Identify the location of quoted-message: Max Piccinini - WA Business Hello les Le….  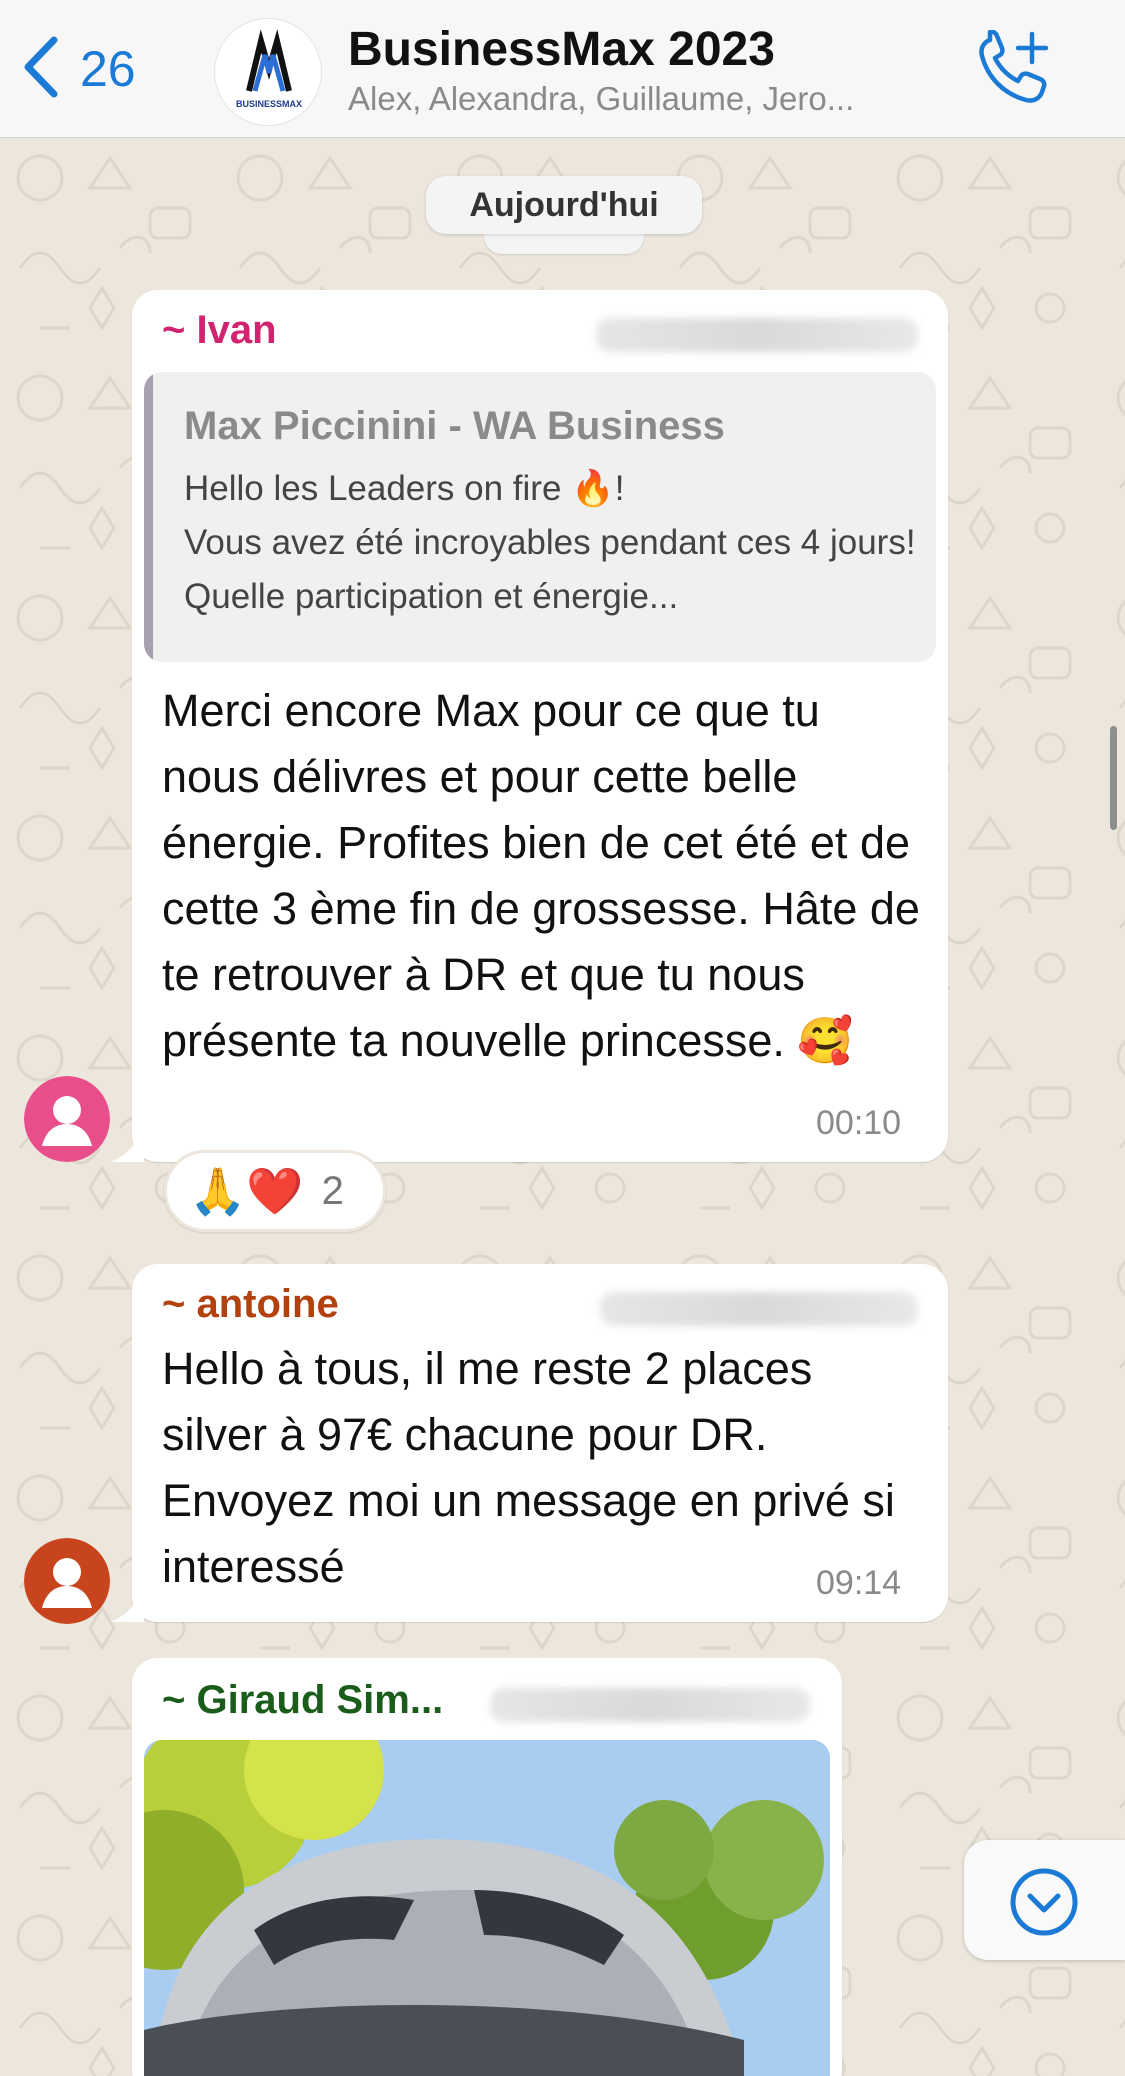
(540, 517).